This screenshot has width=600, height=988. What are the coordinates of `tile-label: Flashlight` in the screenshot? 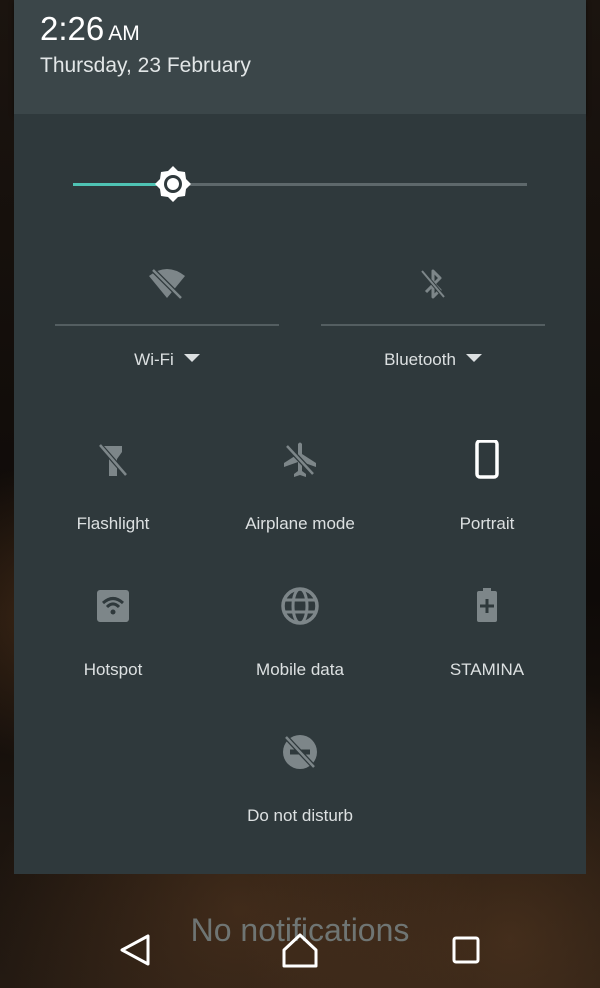 It's located at (113, 523).